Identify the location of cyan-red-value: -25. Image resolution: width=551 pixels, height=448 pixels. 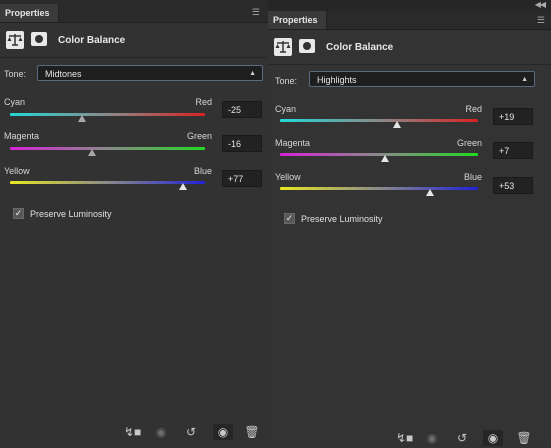
(242, 109).